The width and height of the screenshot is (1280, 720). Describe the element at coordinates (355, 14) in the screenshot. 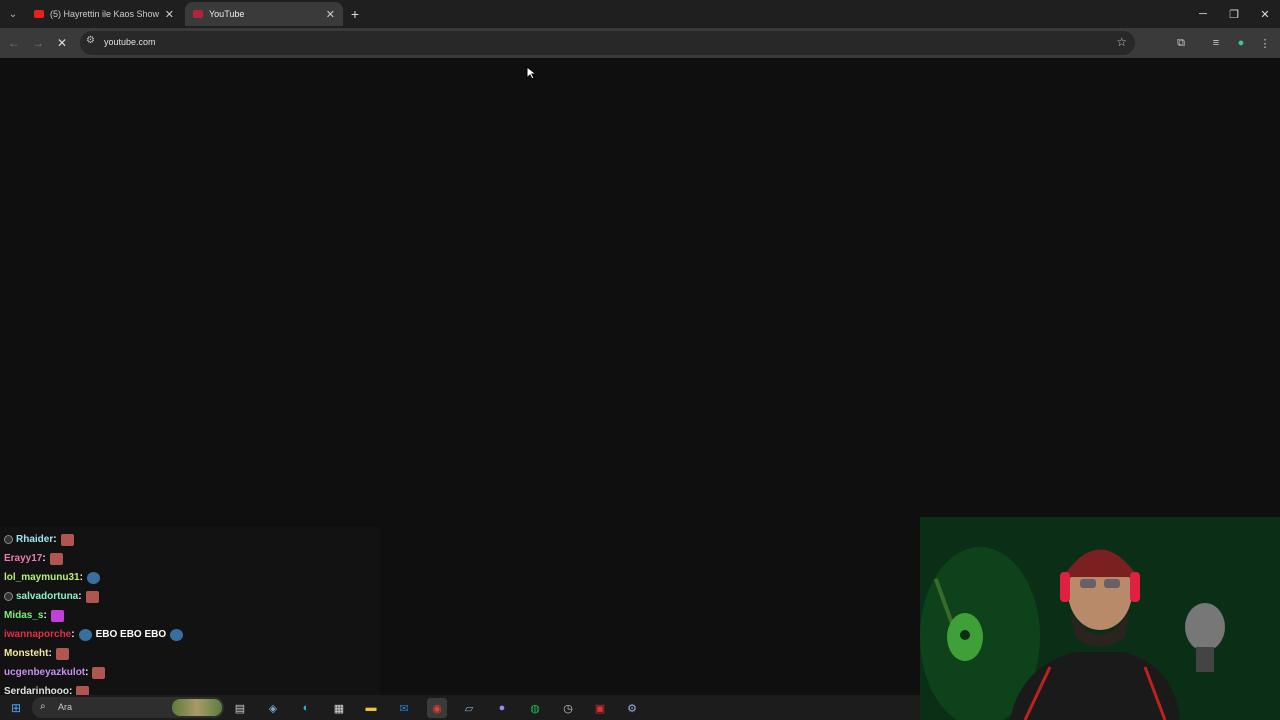

I see `new-tab-button: +` at that location.